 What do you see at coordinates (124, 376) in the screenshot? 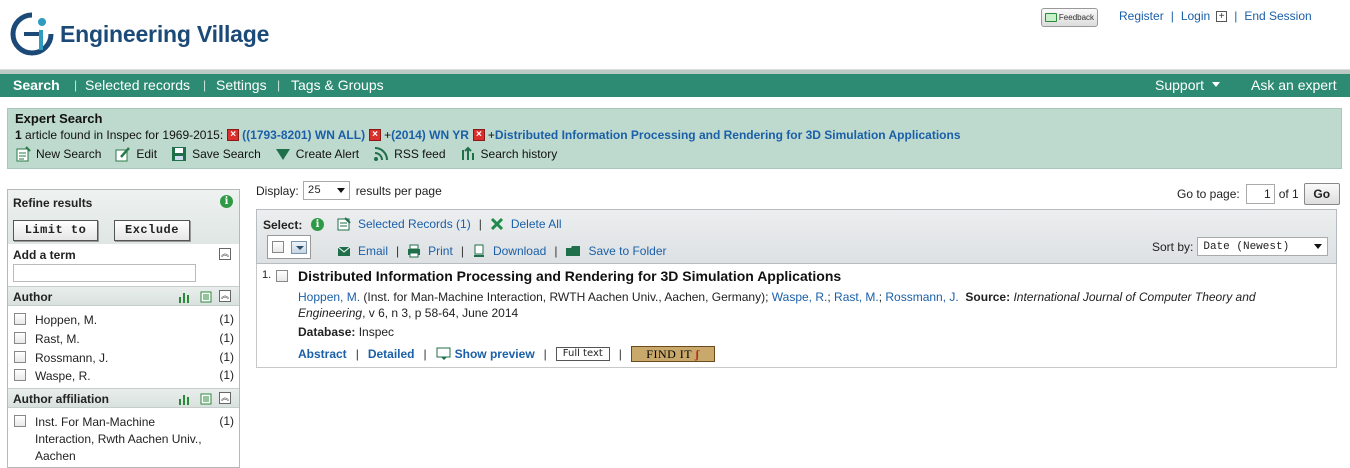
I see `author-facet-item: Waspe, R. (1)` at bounding box center [124, 376].